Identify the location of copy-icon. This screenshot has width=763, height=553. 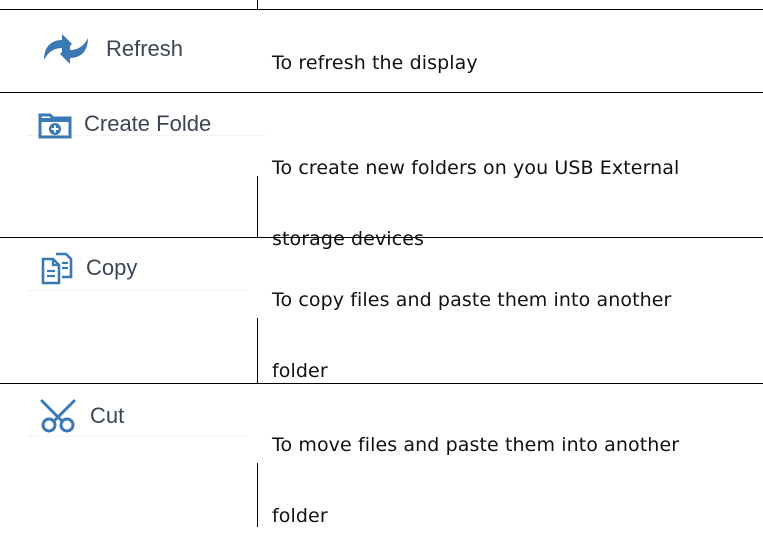
(57, 268).